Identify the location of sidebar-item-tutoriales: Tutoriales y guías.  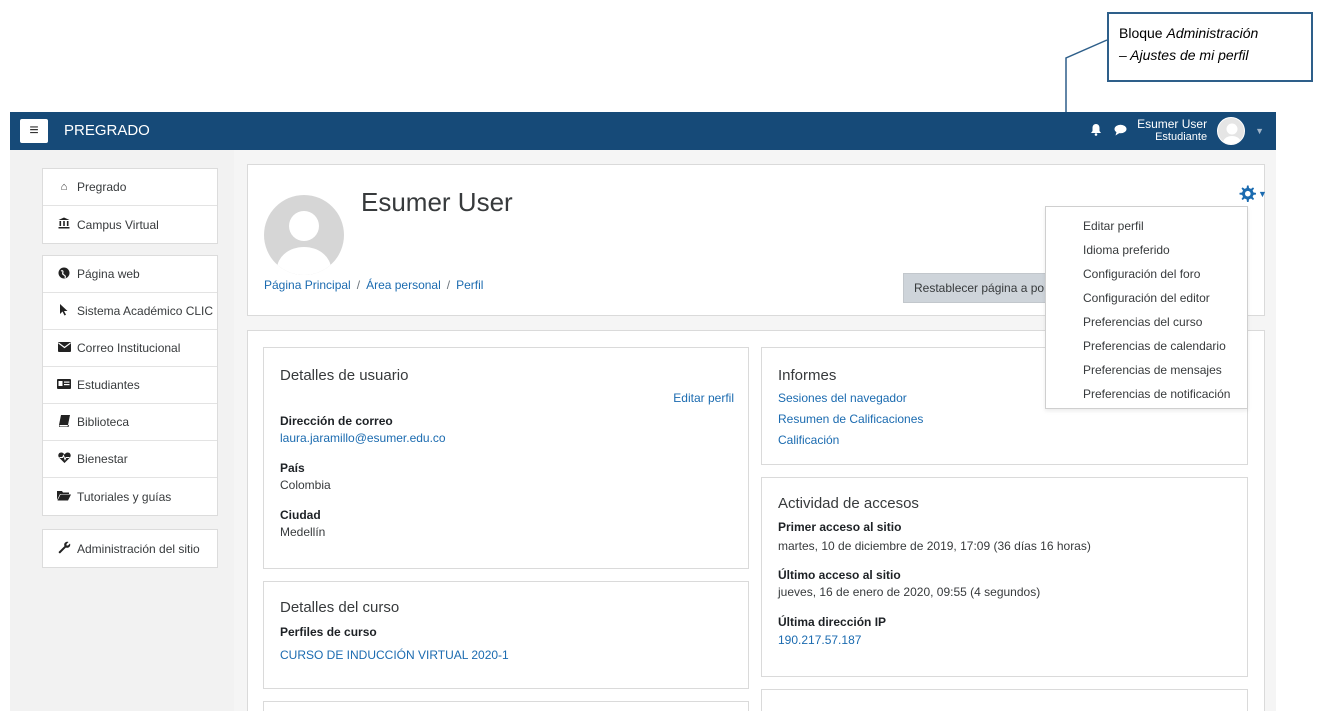
(130, 496).